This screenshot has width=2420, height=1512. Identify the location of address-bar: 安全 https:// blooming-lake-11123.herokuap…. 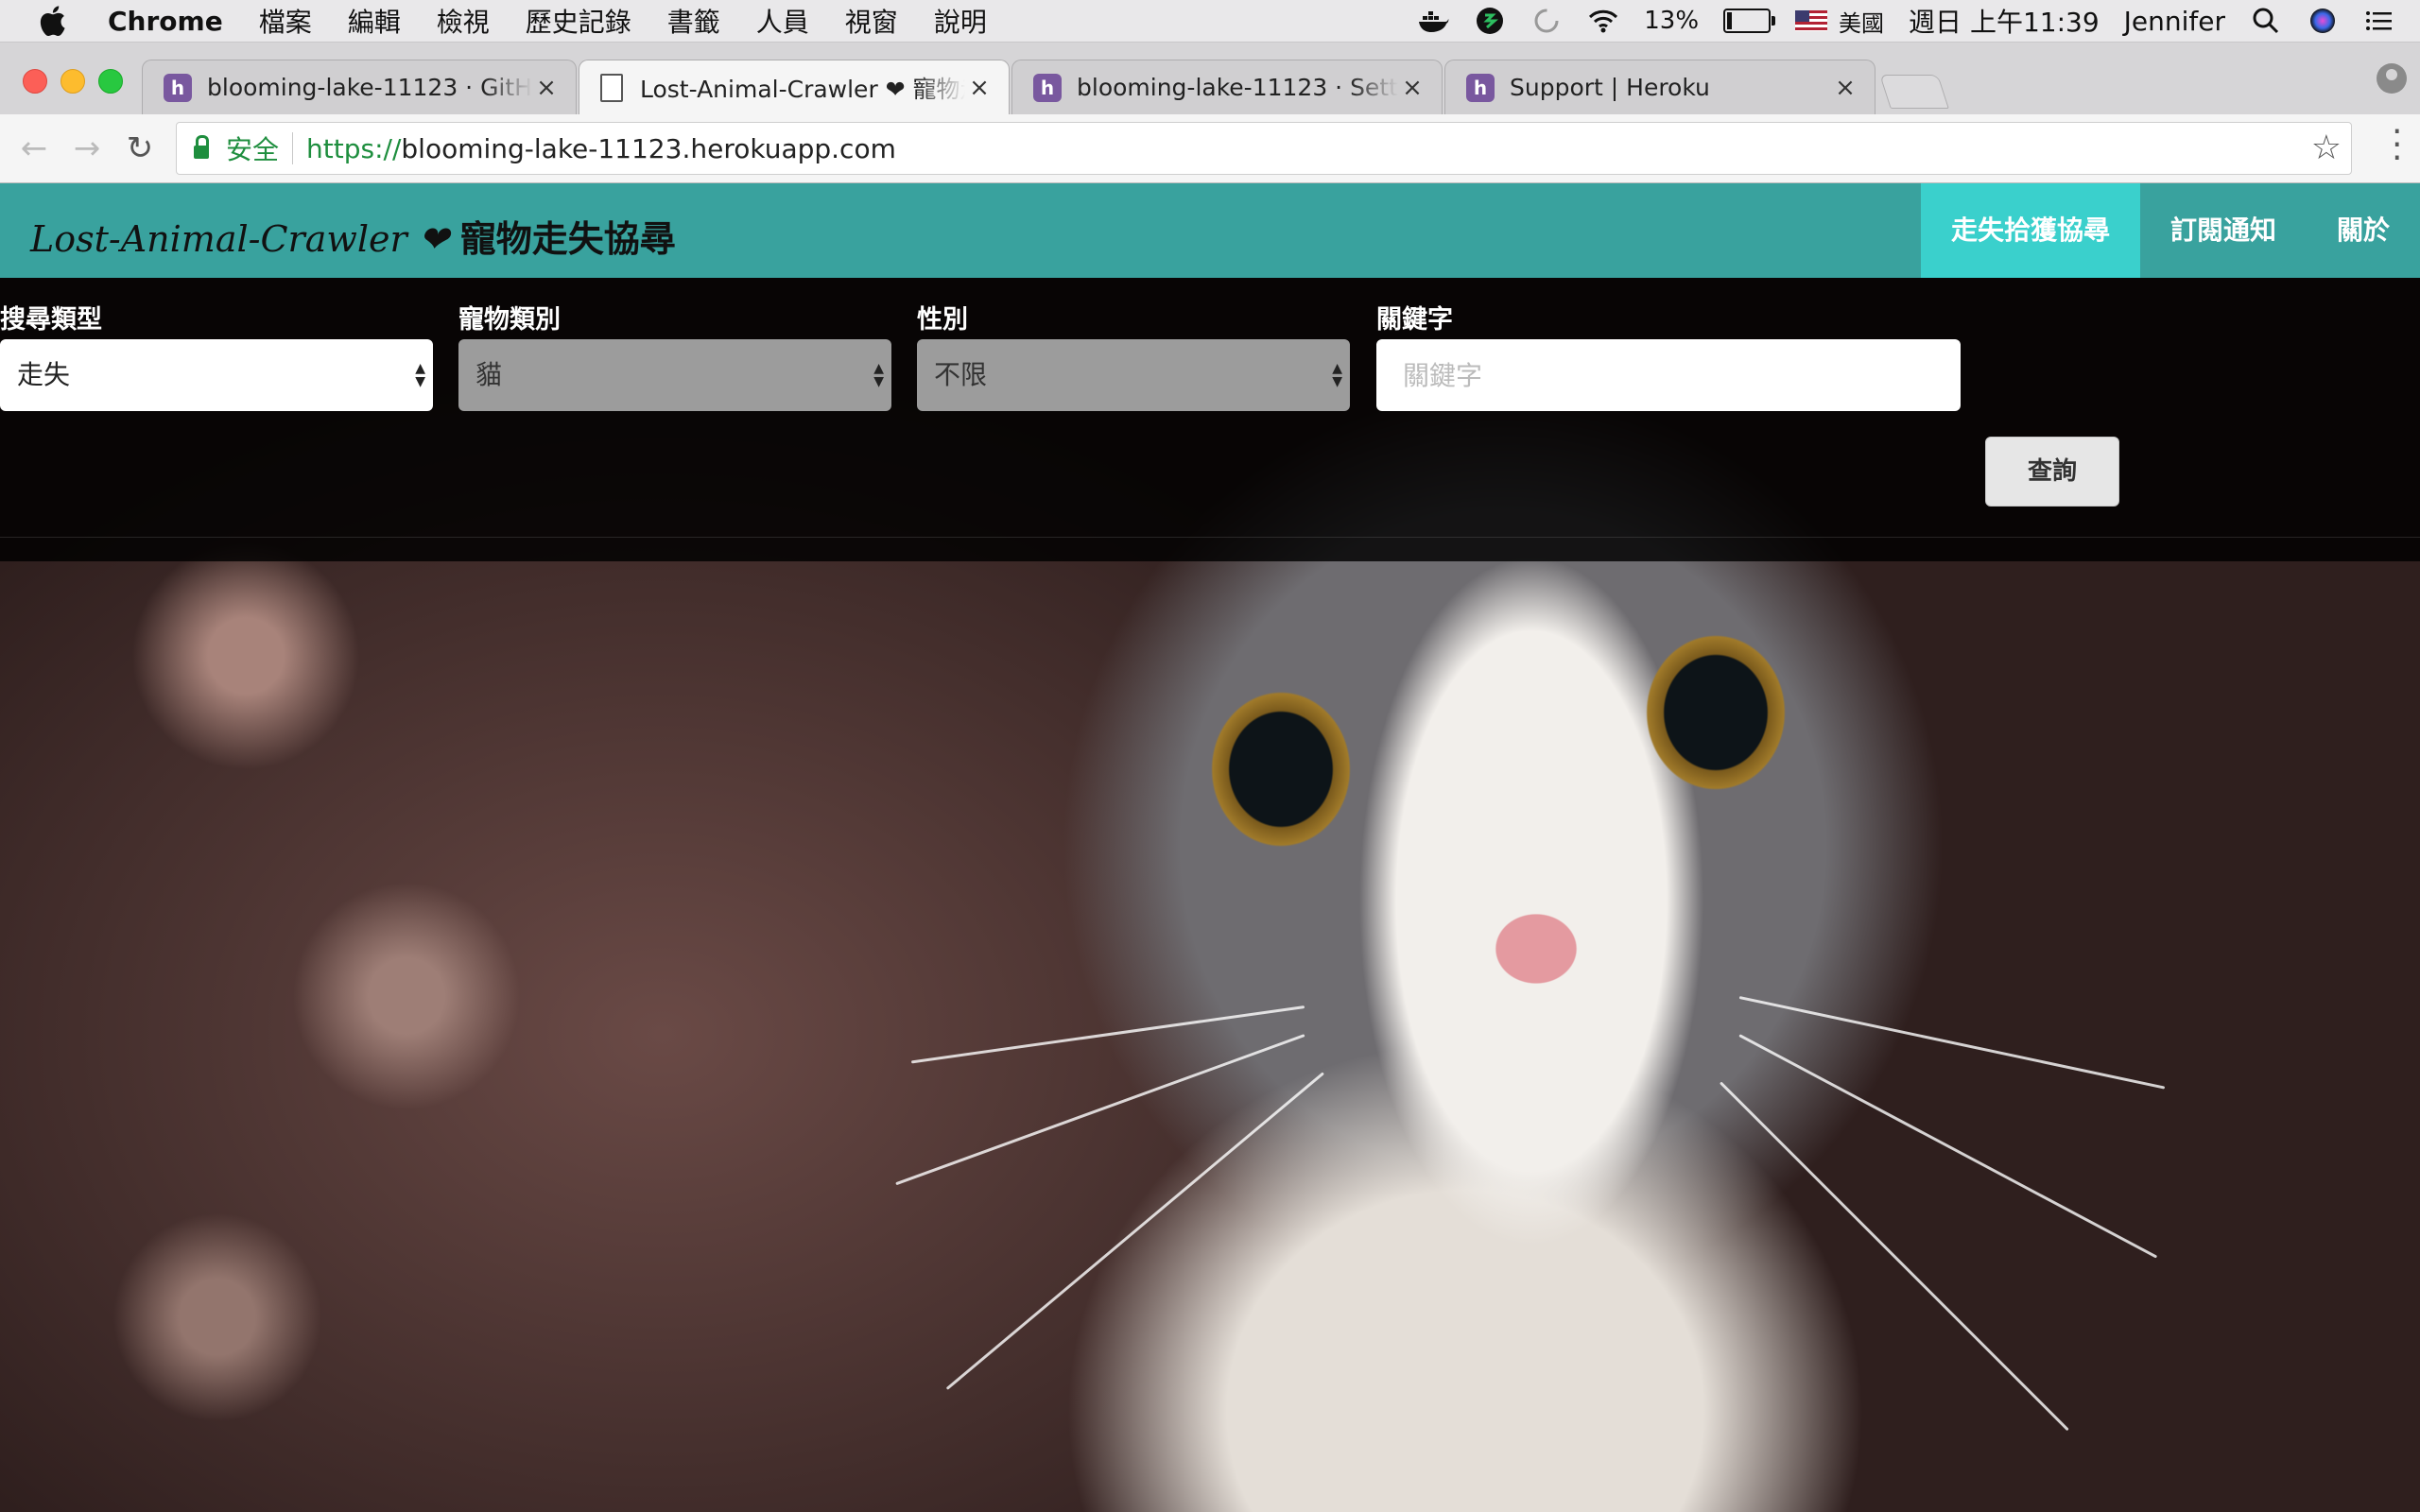
(1264, 148).